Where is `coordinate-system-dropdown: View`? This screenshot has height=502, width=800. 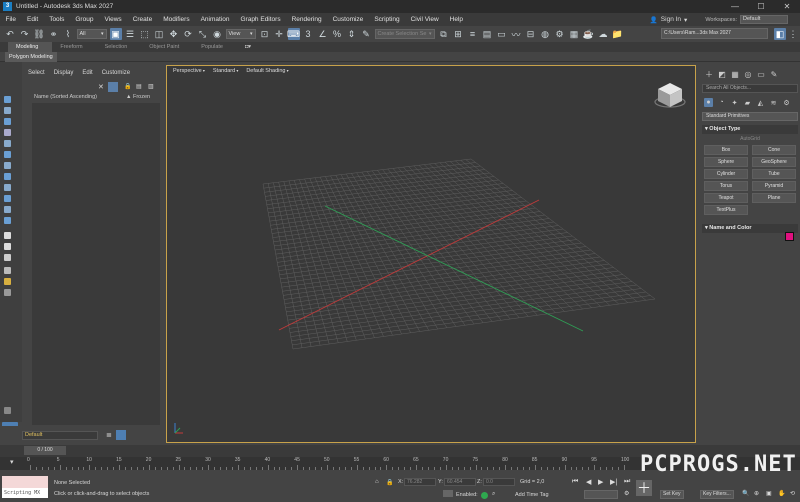
coordinate-system-dropdown: View is located at coordinates (240, 34).